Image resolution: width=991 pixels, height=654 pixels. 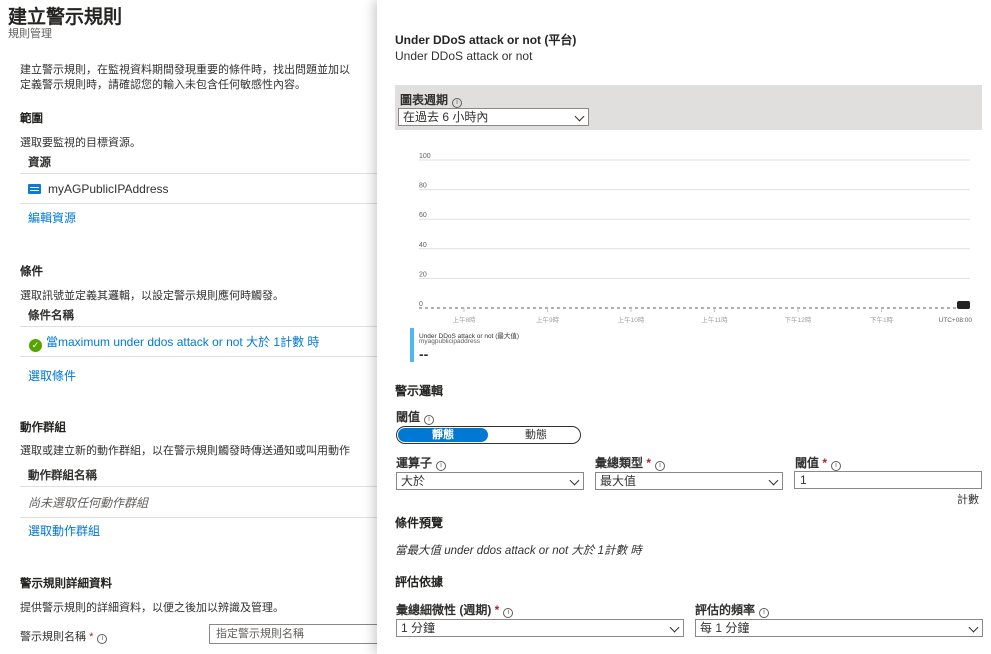 What do you see at coordinates (424, 100) in the screenshot?
I see `chart-period-label-text: 圖表週期` at bounding box center [424, 100].